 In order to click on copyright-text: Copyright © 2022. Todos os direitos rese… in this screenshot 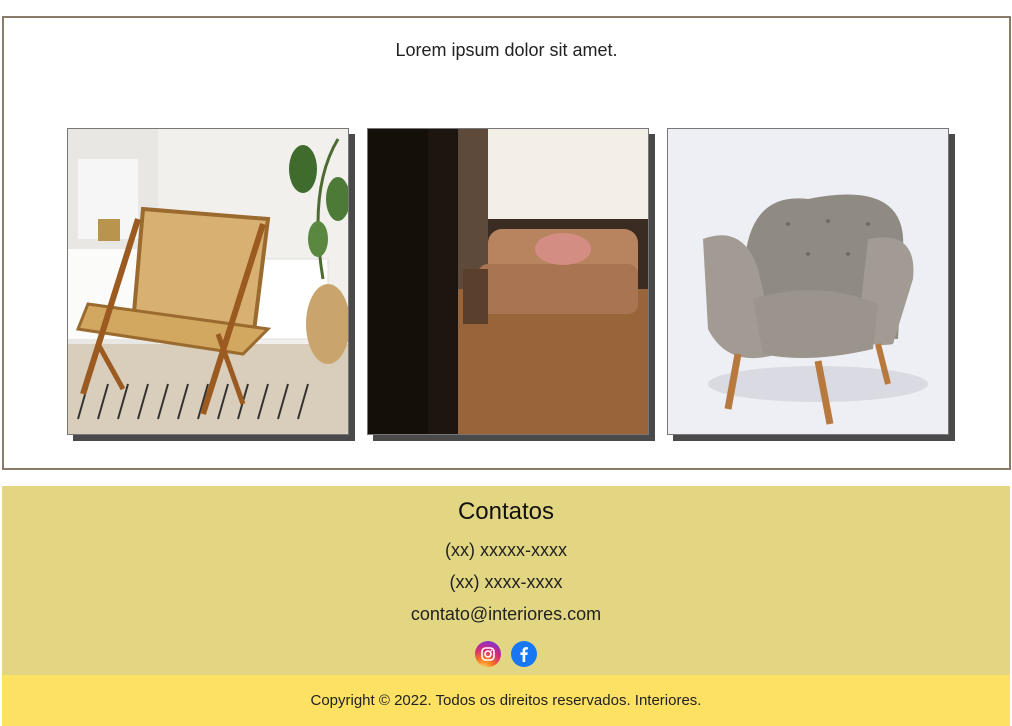, I will do `click(506, 700)`.